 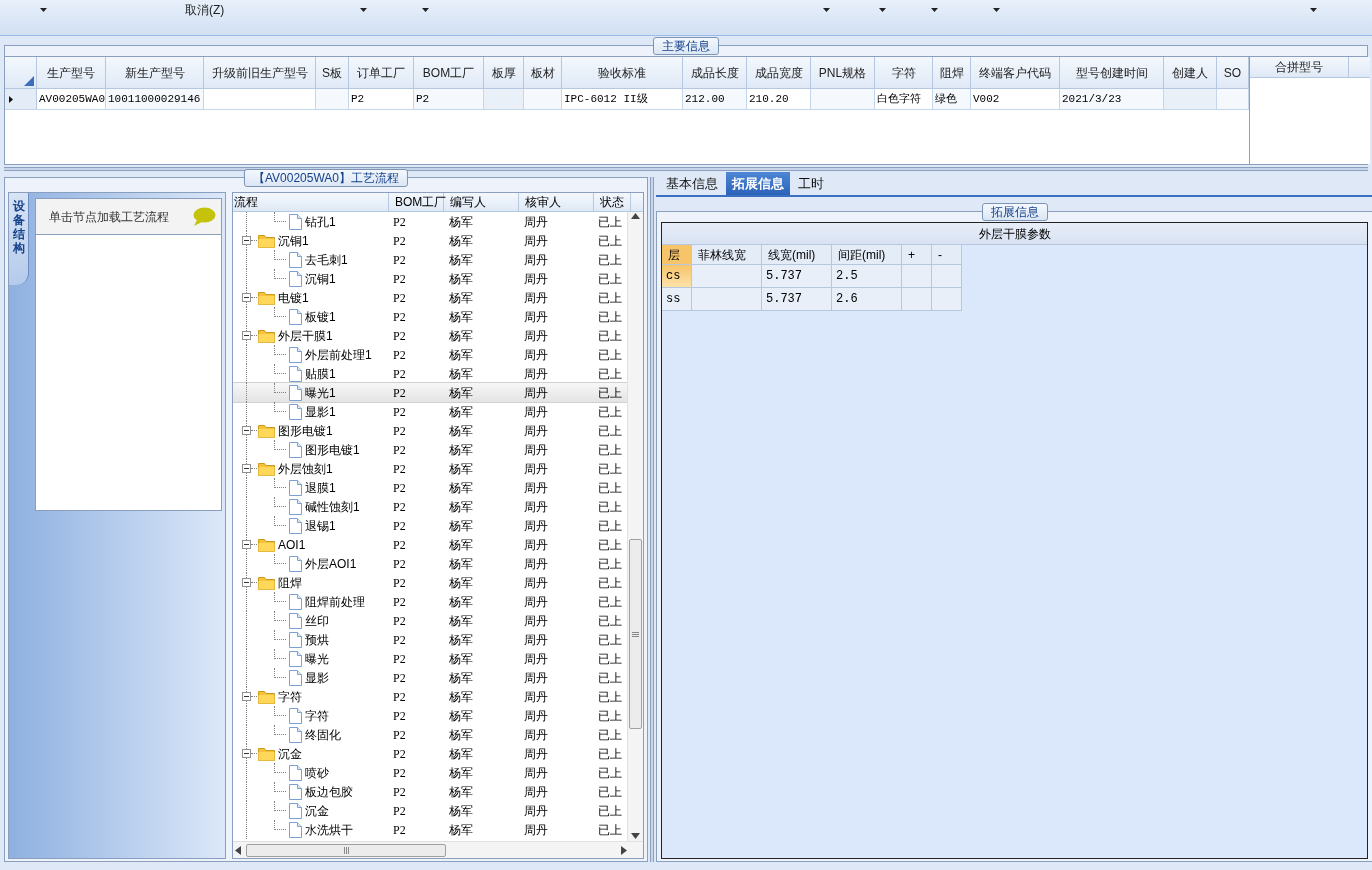 I want to click on column-header: 核审人, so click(x=556, y=202).